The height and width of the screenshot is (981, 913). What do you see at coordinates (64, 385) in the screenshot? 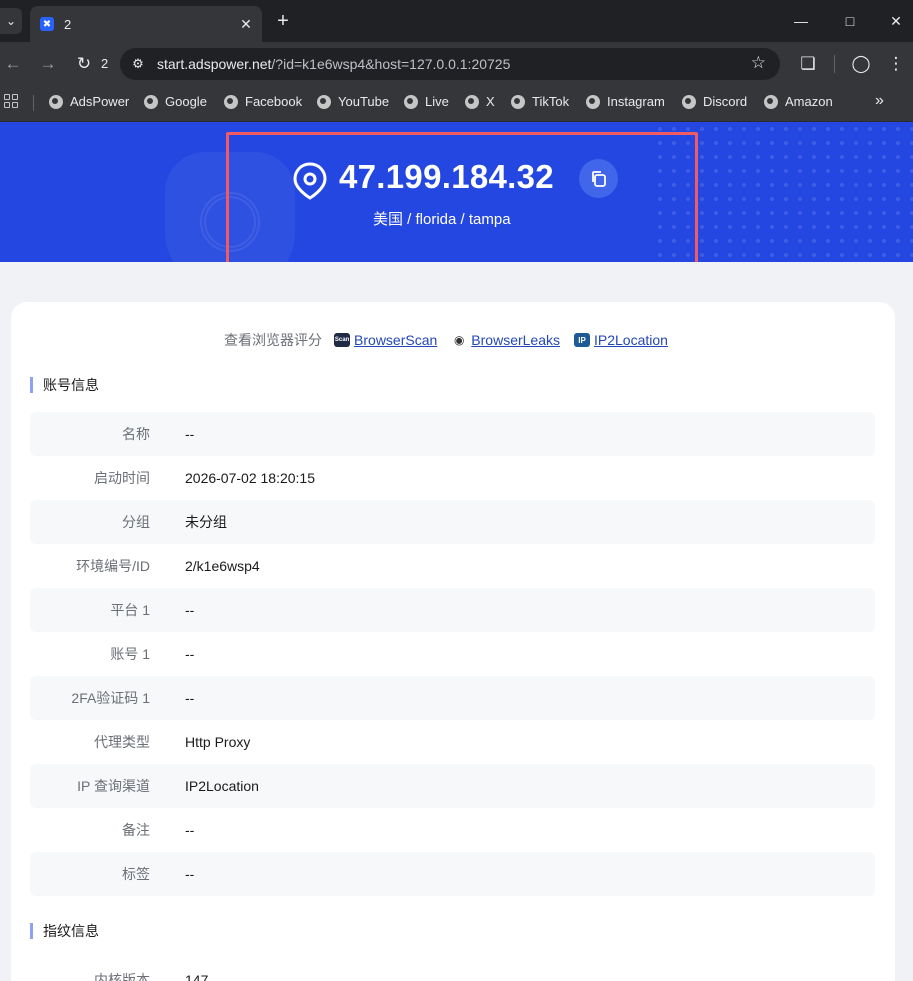
I see `account-info-title: 账号信息` at bounding box center [64, 385].